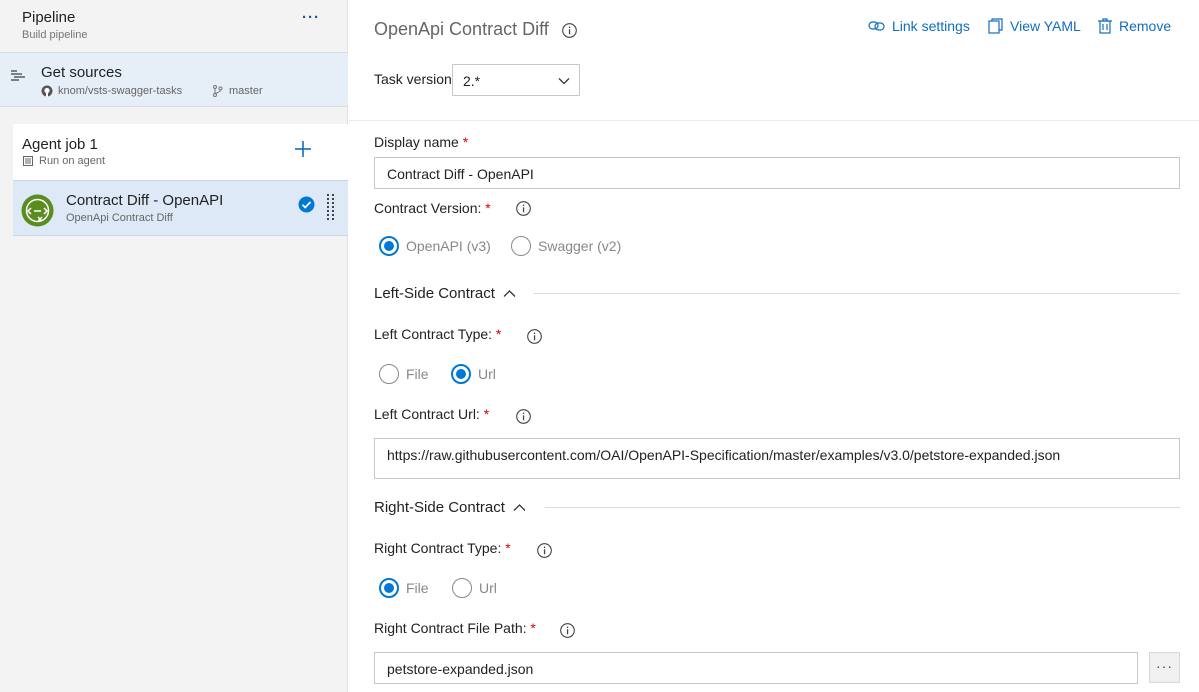  Describe the element at coordinates (28, 161) in the screenshot. I see `agent-icon` at that location.